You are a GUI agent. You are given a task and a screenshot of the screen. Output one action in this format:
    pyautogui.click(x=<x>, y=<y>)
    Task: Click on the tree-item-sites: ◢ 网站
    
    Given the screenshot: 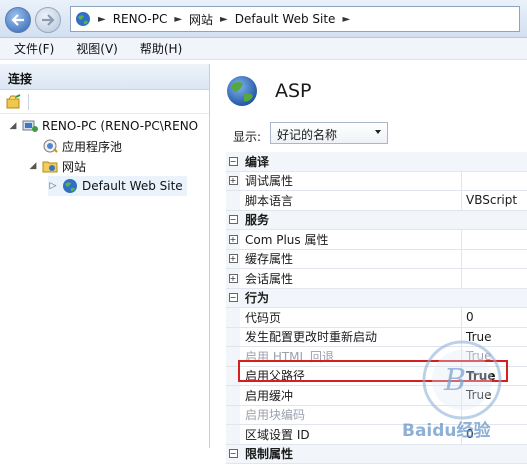 What is the action you would take?
    pyautogui.click(x=57, y=166)
    